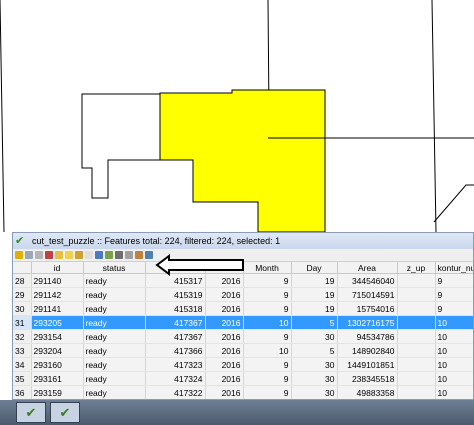  I want to click on column-header-id: id, so click(57, 268).